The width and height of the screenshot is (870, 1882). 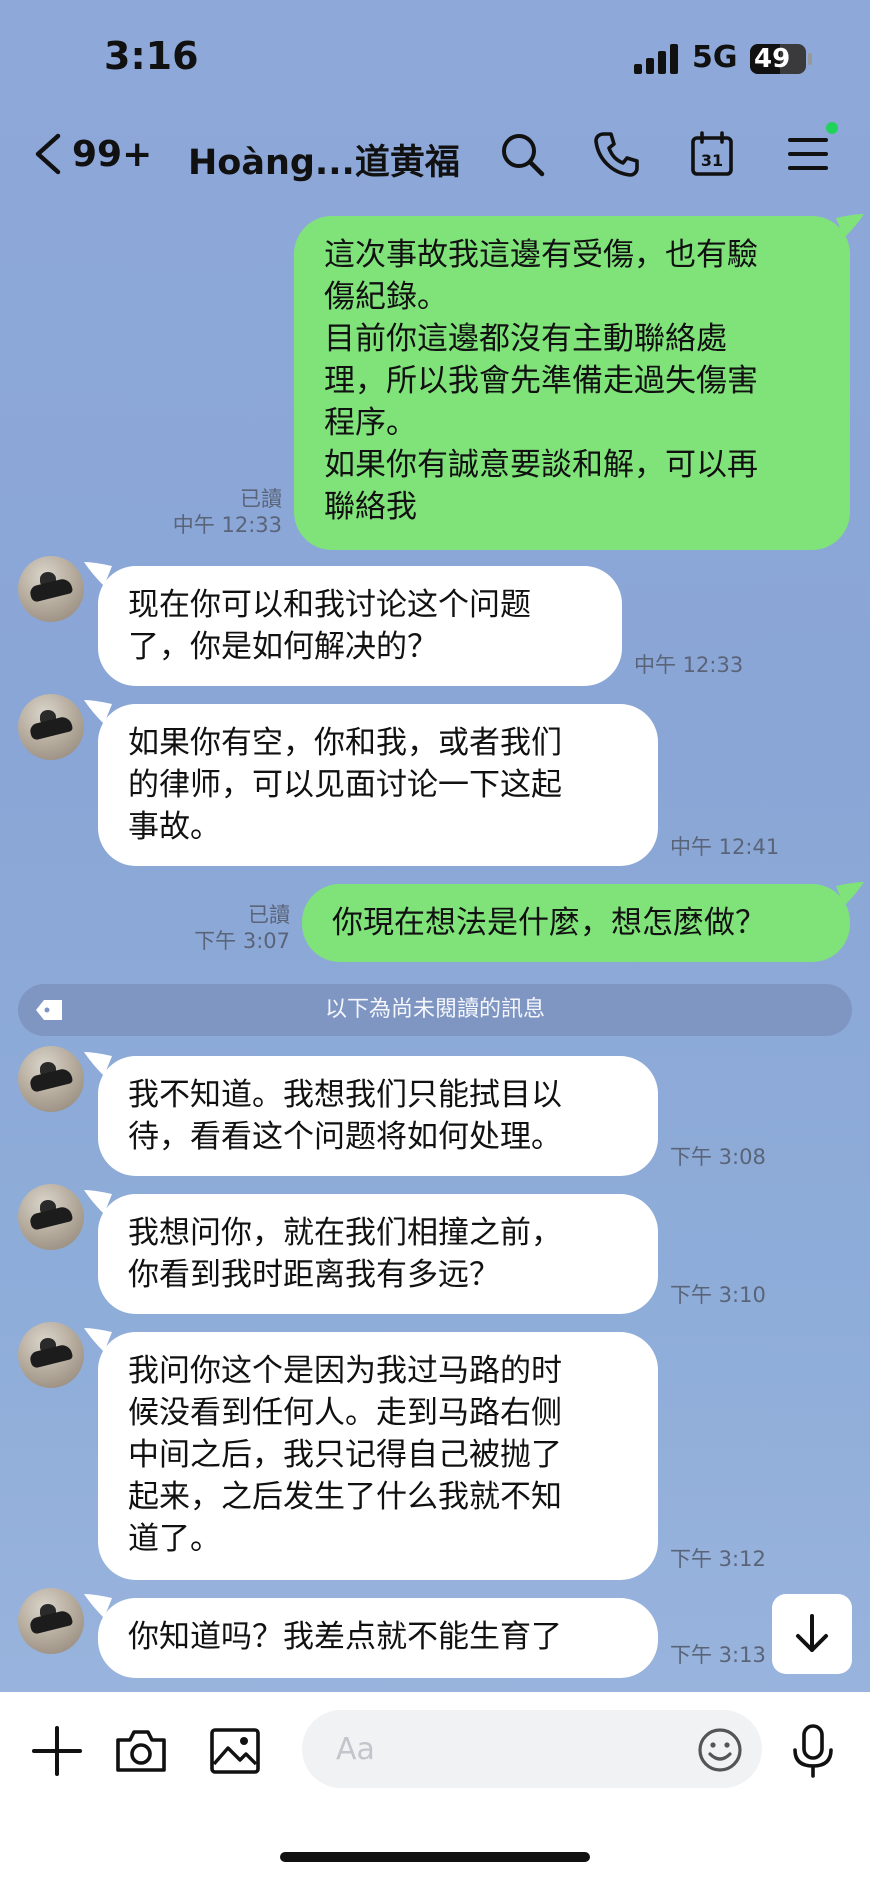 I want to click on message-line: 目前你這邊都沒有主動聯絡處, so click(x=525, y=339).